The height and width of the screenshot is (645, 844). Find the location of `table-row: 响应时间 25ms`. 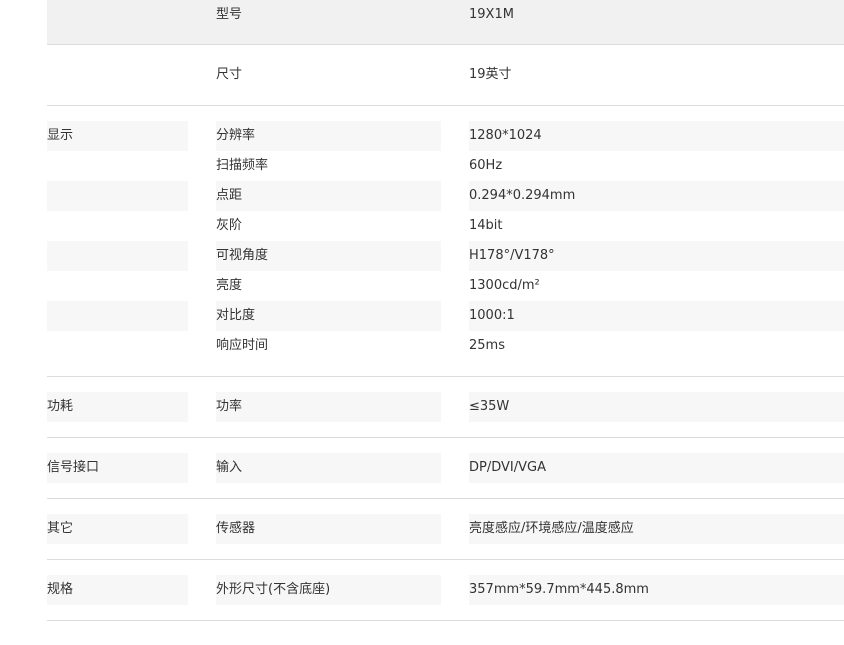

table-row: 响应时间 25ms is located at coordinates (445, 346).